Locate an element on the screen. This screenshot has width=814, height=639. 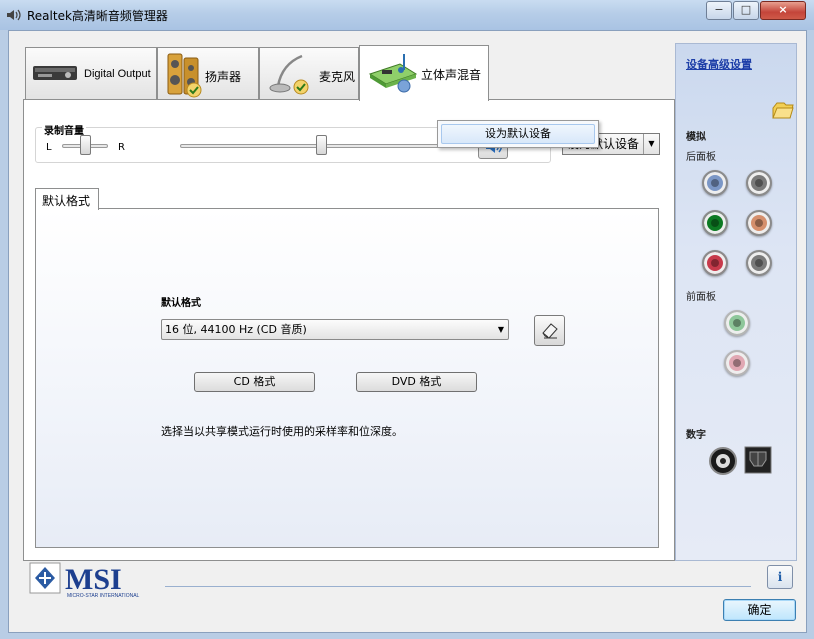
coaxial-output-icon is located at coordinates (723, 461).